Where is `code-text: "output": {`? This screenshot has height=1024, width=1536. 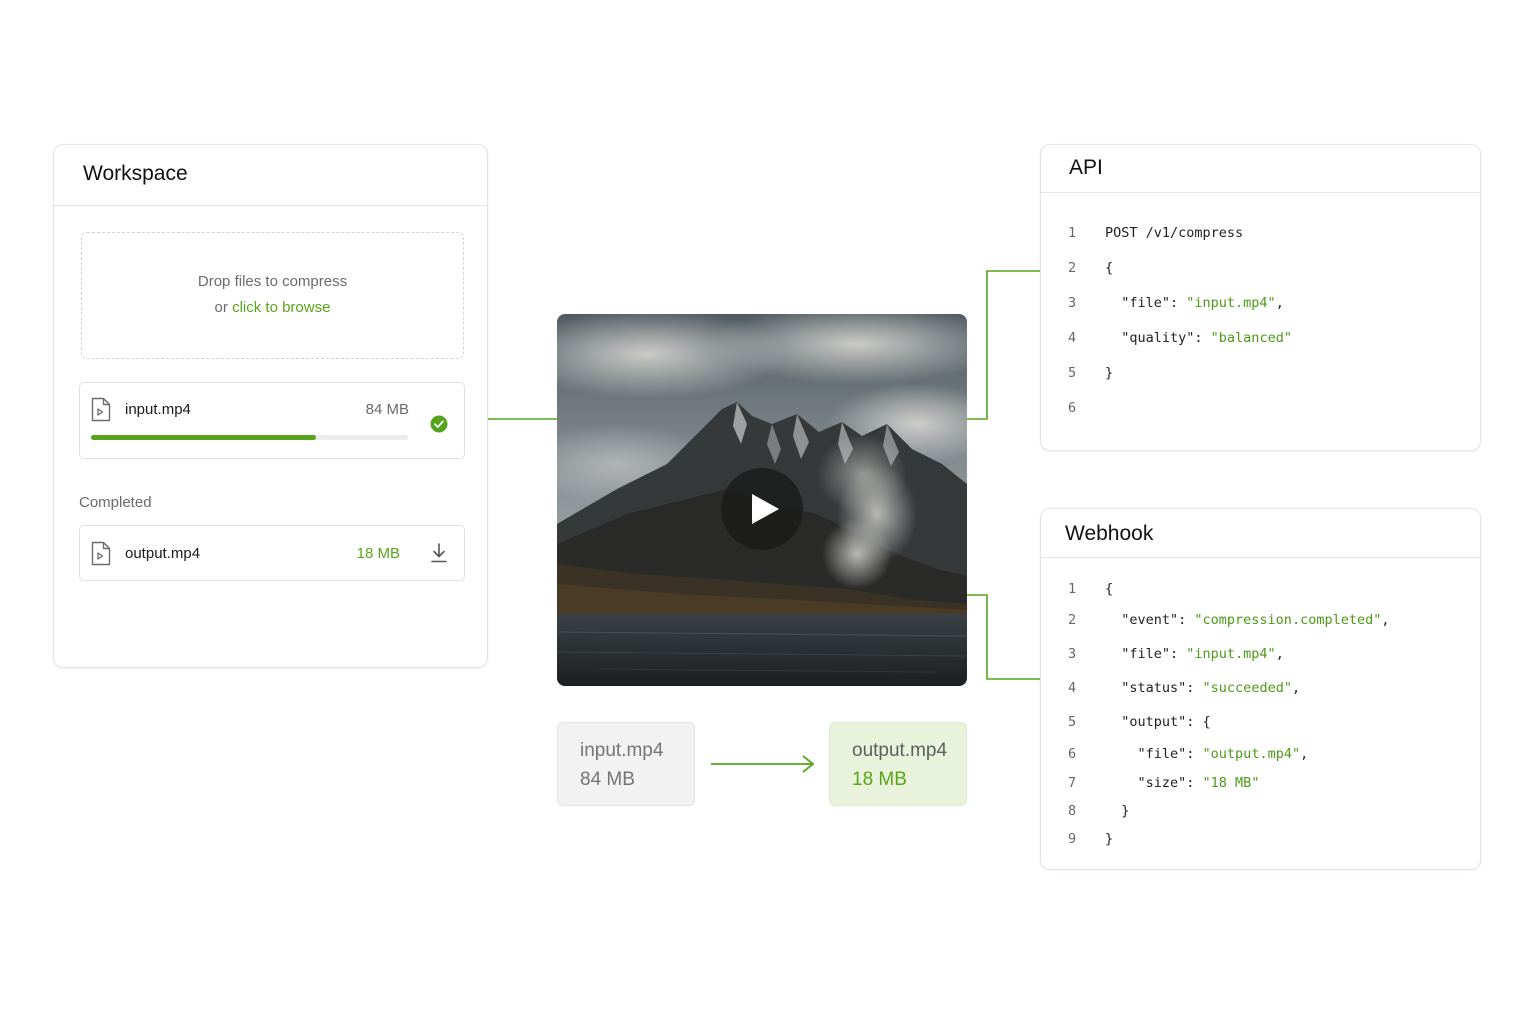
code-text: "output": { is located at coordinates (1158, 722).